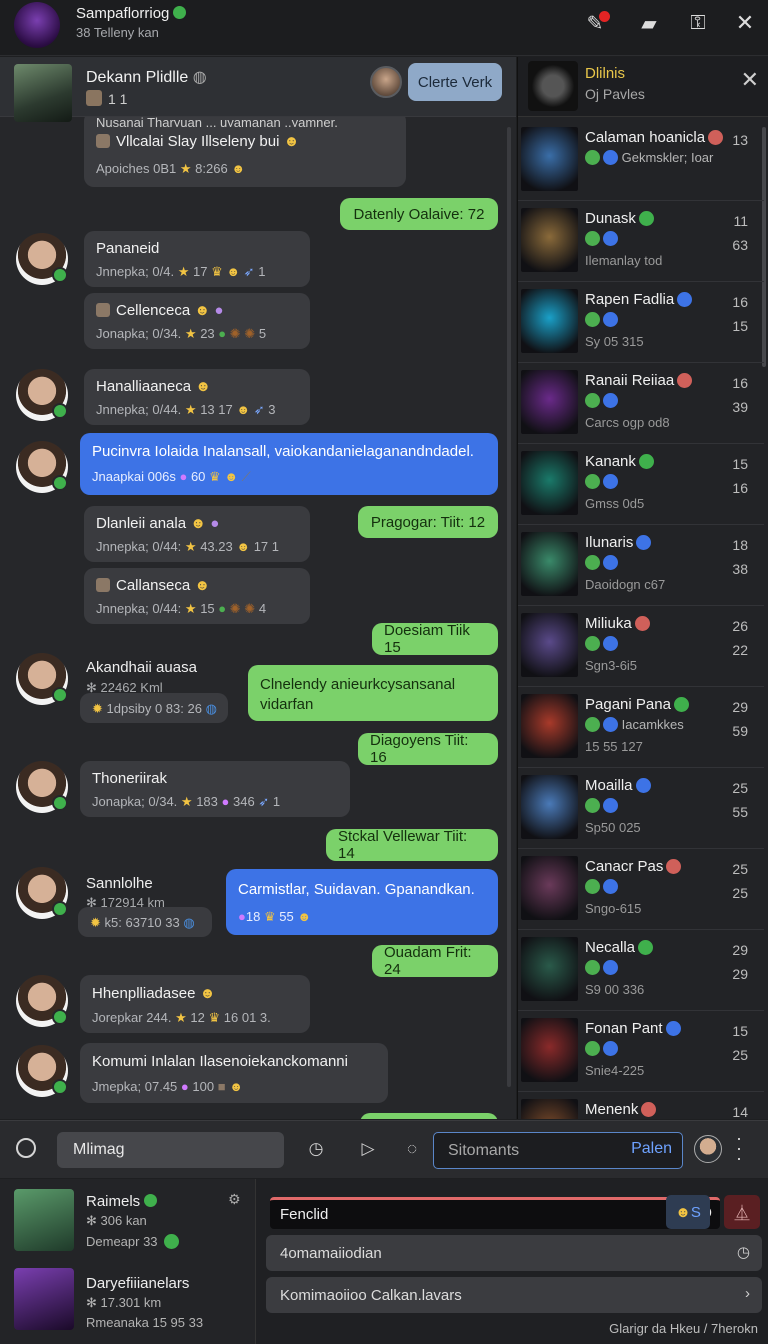 Image resolution: width=768 pixels, height=1344 pixels. What do you see at coordinates (558, 1150) in the screenshot?
I see `search-field: Sitomants Palen` at bounding box center [558, 1150].